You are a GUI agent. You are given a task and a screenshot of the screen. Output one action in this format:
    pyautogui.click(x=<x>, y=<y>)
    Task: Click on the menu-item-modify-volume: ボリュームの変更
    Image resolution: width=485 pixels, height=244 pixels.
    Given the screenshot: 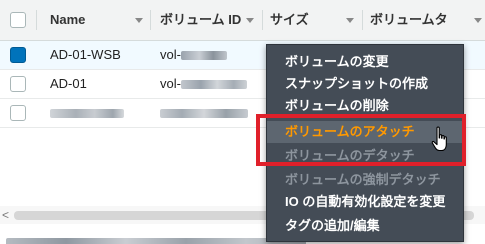 What is the action you would take?
    pyautogui.click(x=365, y=62)
    